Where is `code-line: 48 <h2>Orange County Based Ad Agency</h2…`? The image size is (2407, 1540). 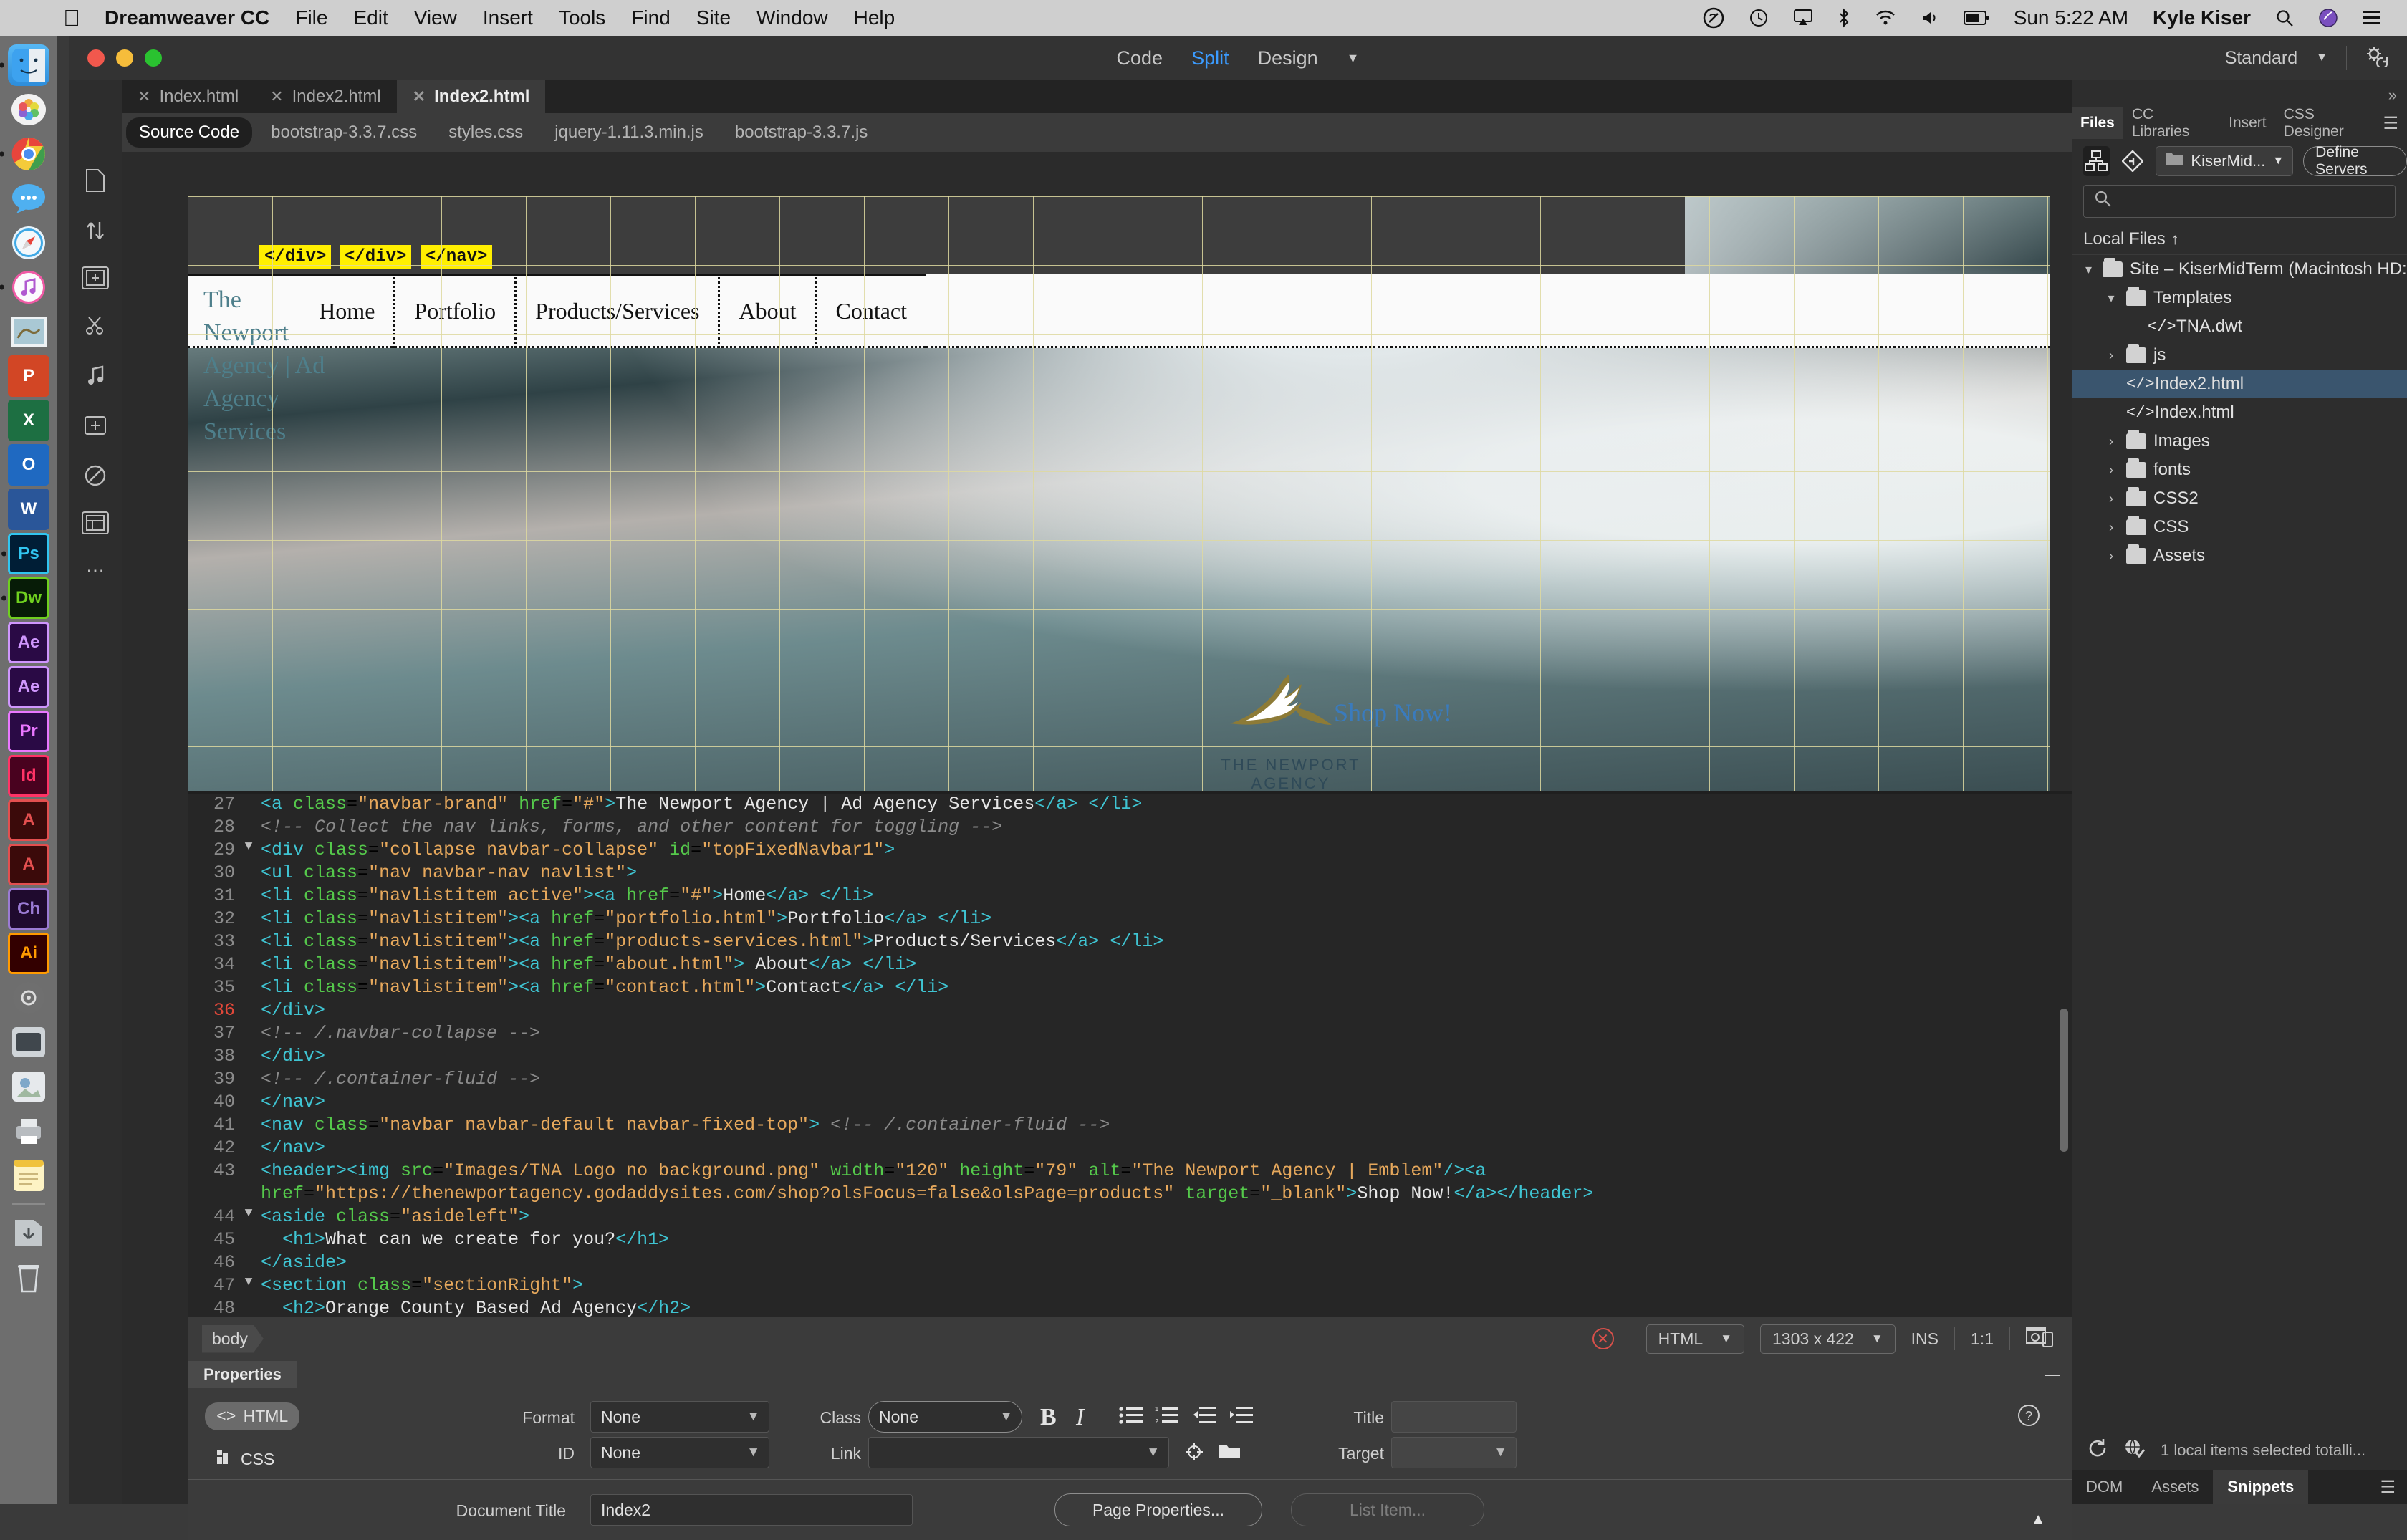
code-line: 48 <h2>Orange County Based Ad Agency</h2… is located at coordinates (1130, 1307).